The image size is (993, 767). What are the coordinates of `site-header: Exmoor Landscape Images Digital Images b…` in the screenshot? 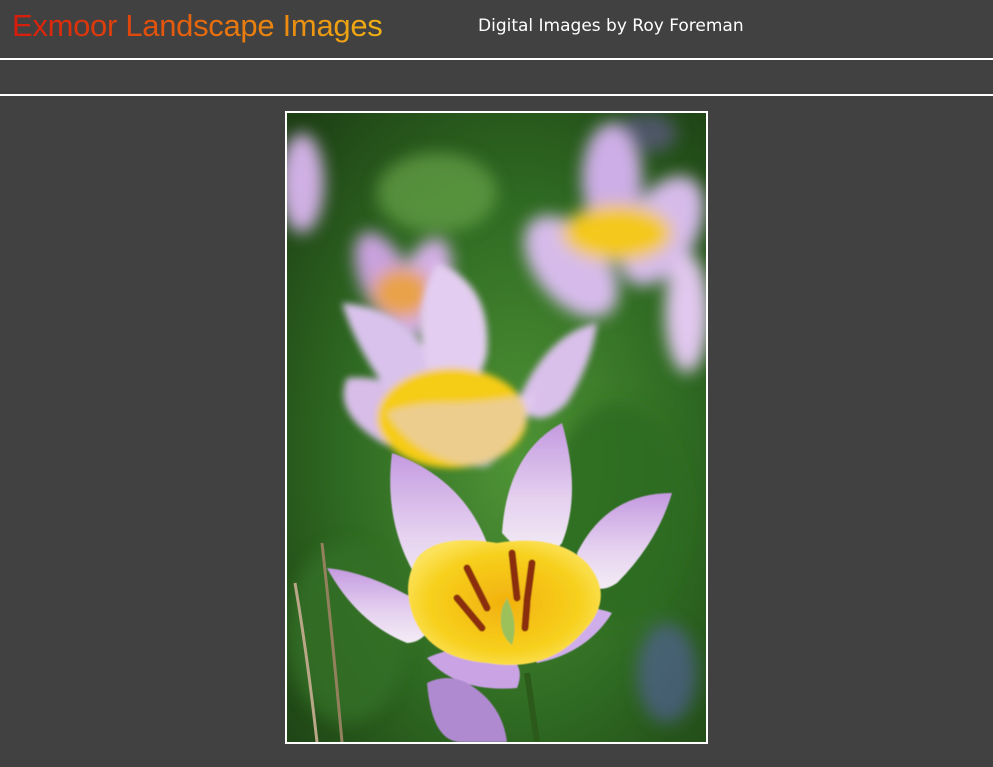 It's located at (496, 29).